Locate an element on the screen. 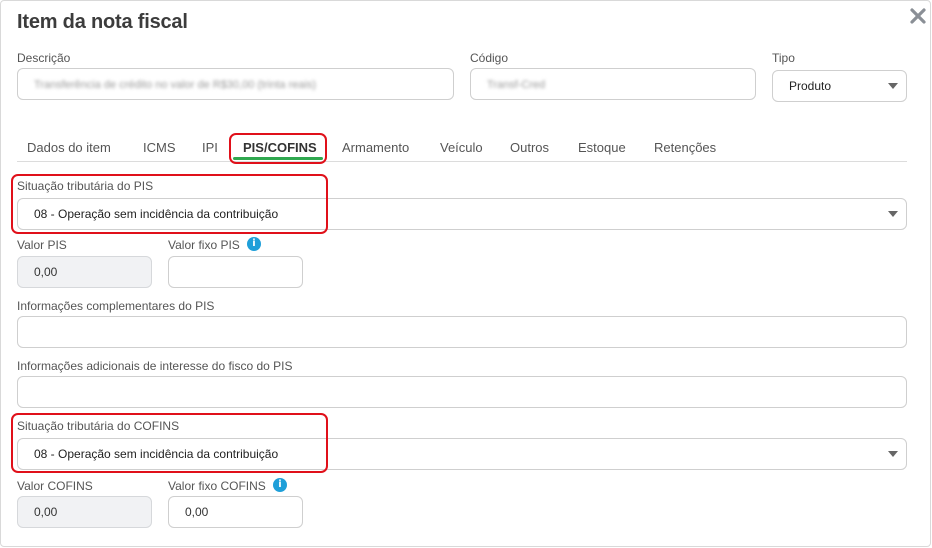  tab-armamento: Armamento is located at coordinates (375, 147).